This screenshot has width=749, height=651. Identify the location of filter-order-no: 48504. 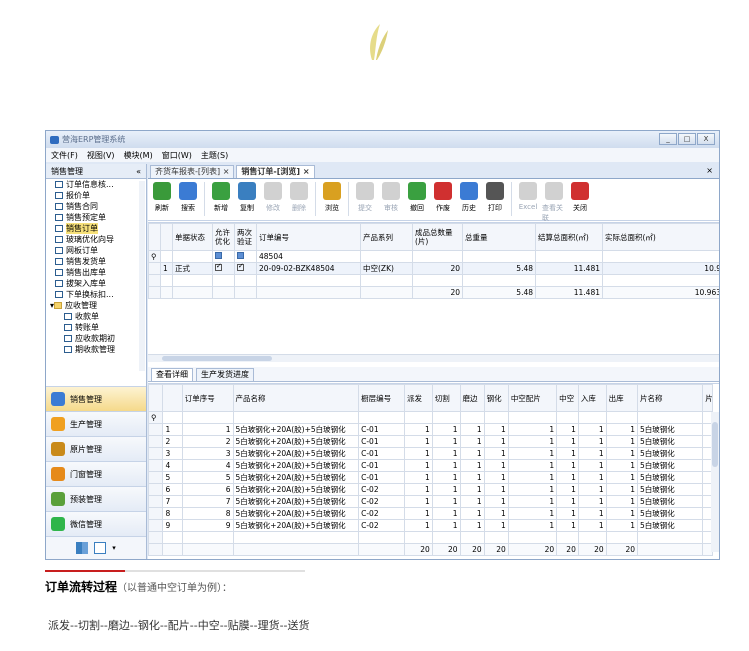
(308, 256).